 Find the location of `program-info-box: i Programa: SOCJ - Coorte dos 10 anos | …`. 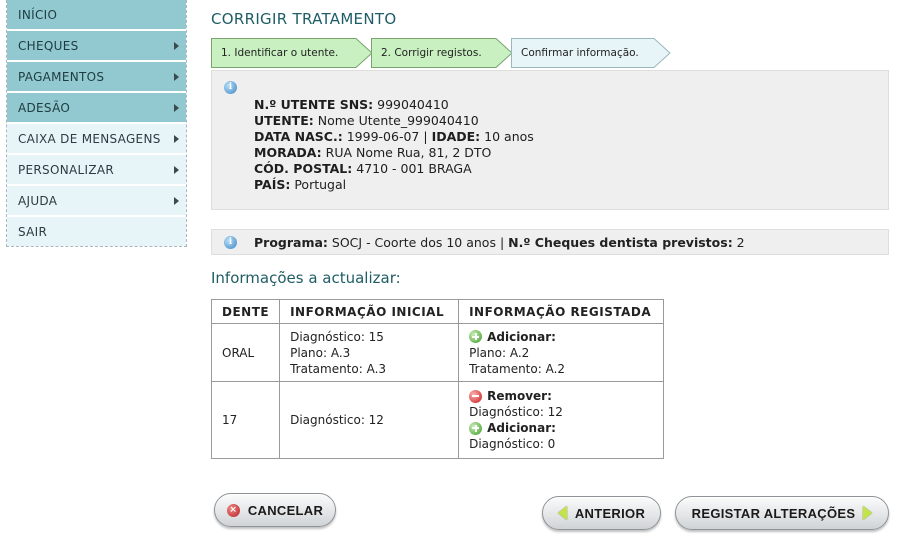

program-info-box: i Programa: SOCJ - Coorte dos 10 anos | … is located at coordinates (550, 242).